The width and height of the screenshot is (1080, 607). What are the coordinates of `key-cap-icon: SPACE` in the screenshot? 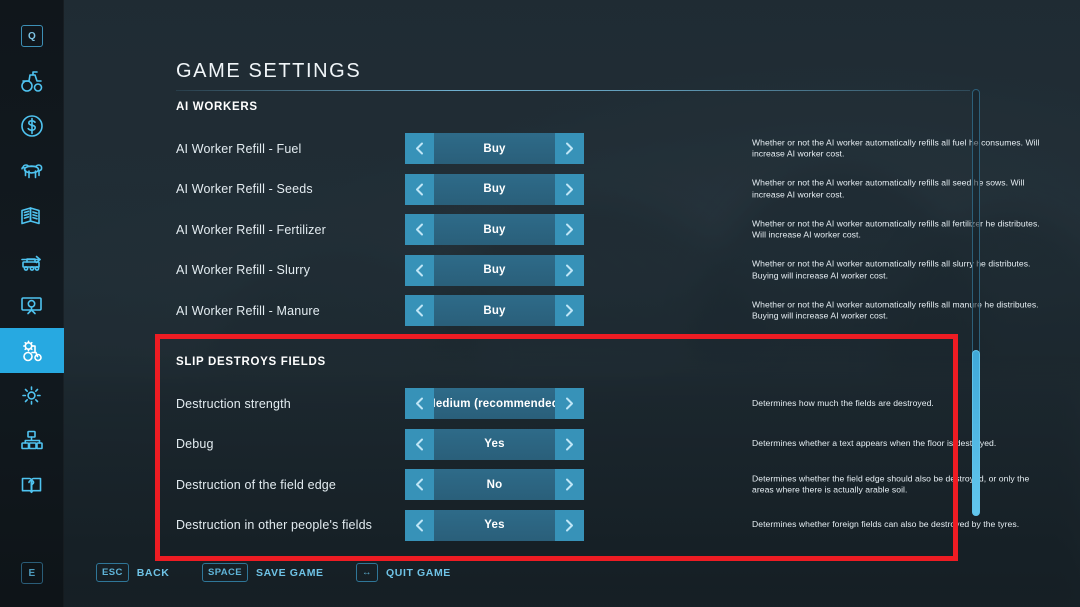 It's located at (225, 572).